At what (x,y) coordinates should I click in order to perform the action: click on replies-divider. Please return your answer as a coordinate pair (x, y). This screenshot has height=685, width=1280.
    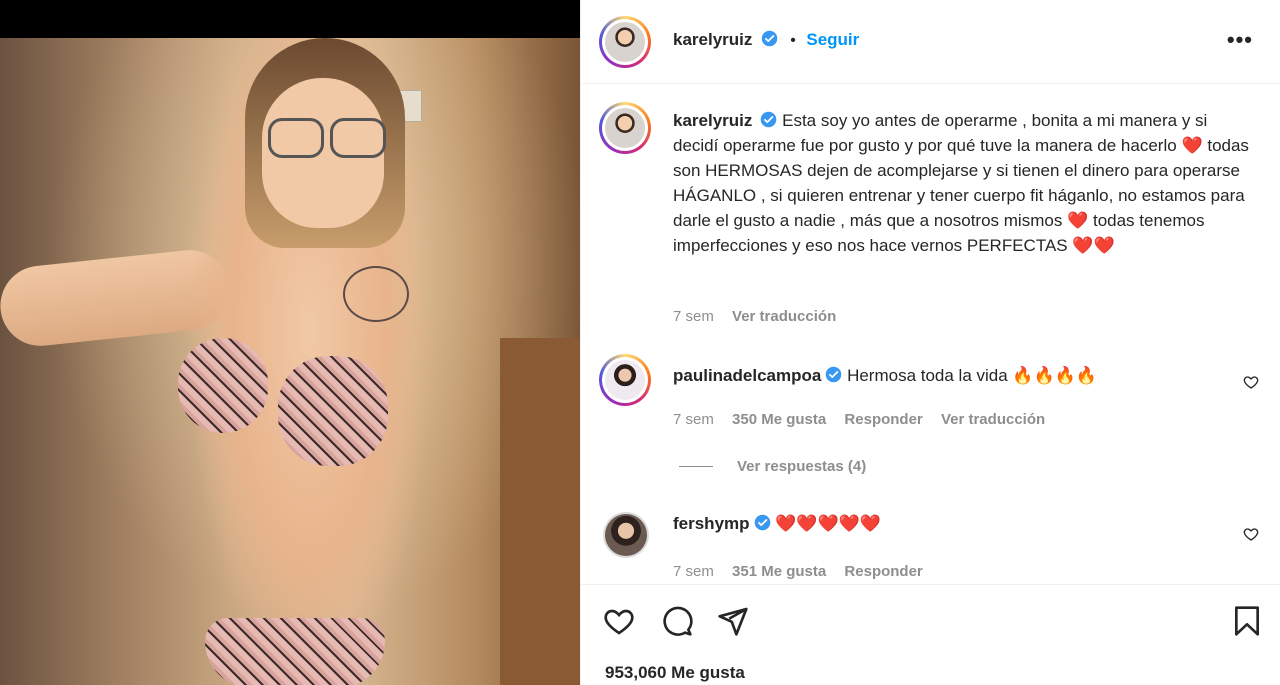
    Looking at the image, I should click on (696, 466).